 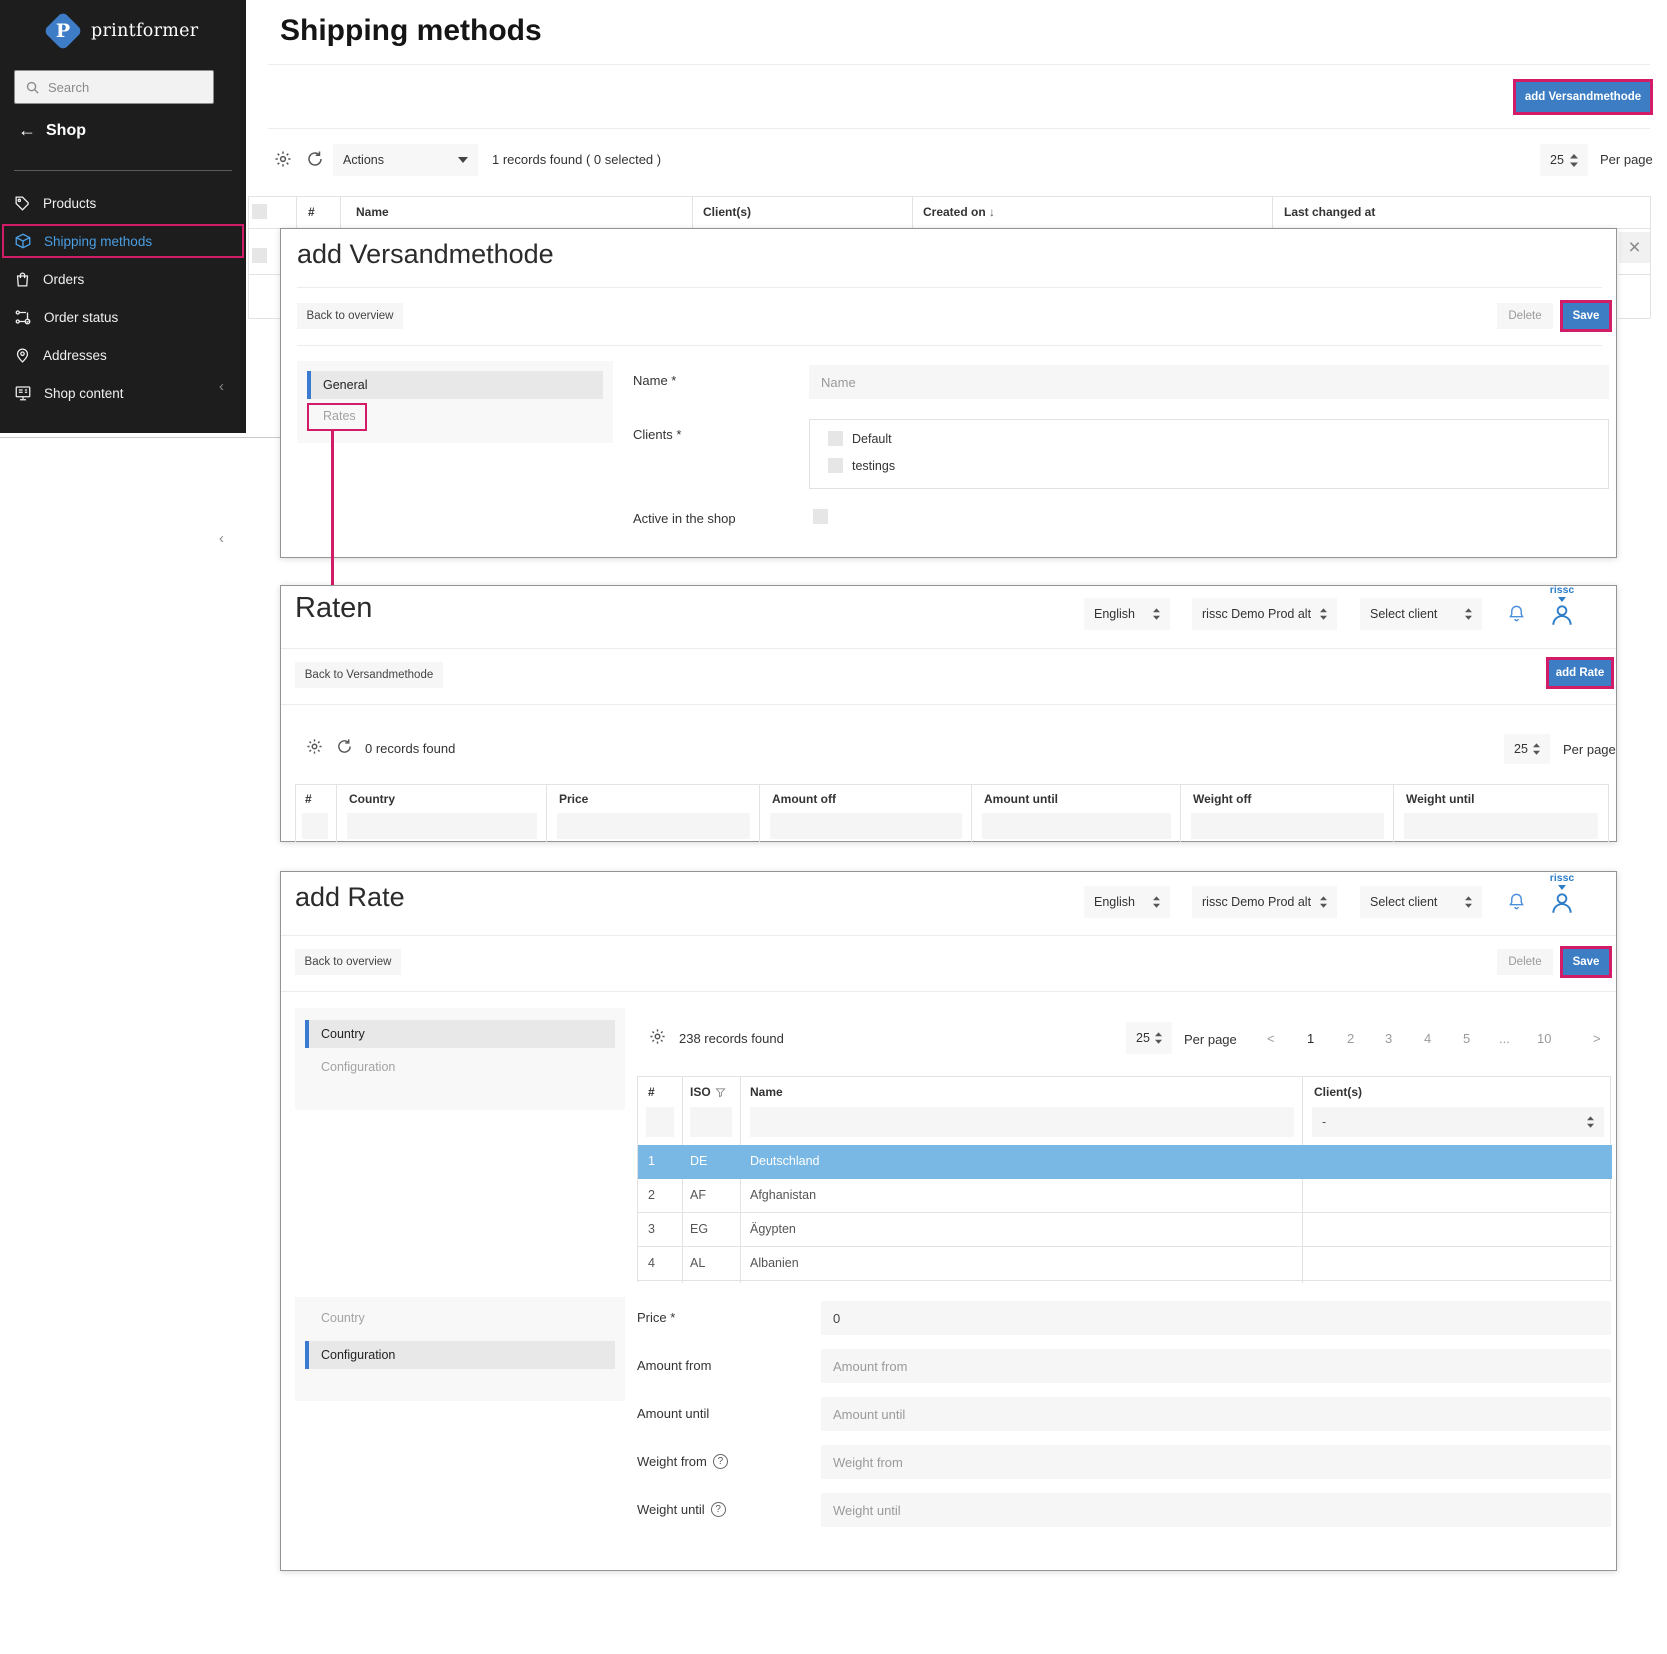 What do you see at coordinates (727, 212) in the screenshot?
I see `column-header: Client(s)` at bounding box center [727, 212].